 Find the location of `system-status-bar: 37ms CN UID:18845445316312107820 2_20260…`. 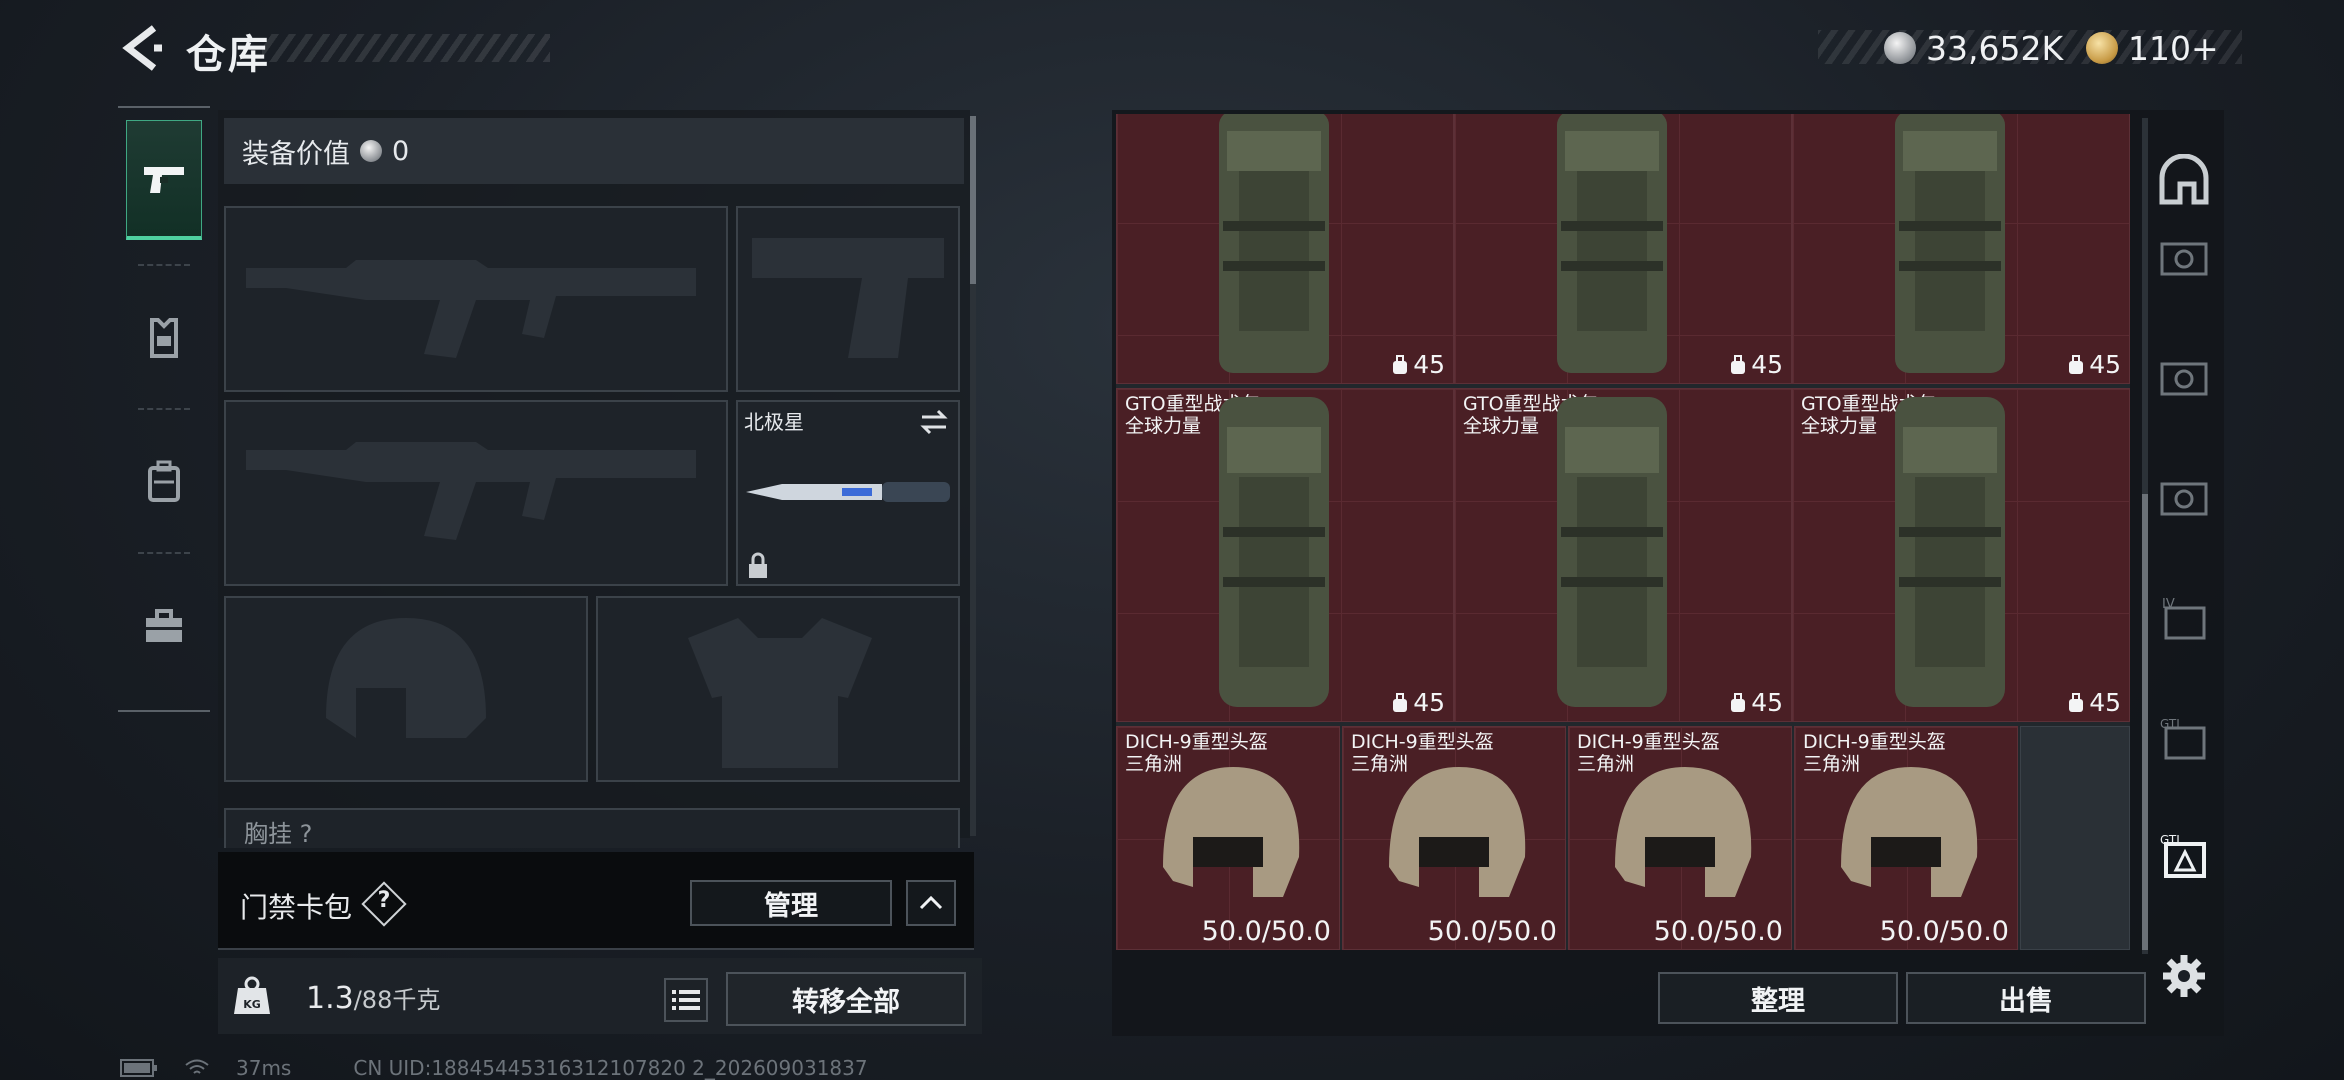

system-status-bar: 37ms CN UID:18845445316312107820 2_20260… is located at coordinates (494, 1068).